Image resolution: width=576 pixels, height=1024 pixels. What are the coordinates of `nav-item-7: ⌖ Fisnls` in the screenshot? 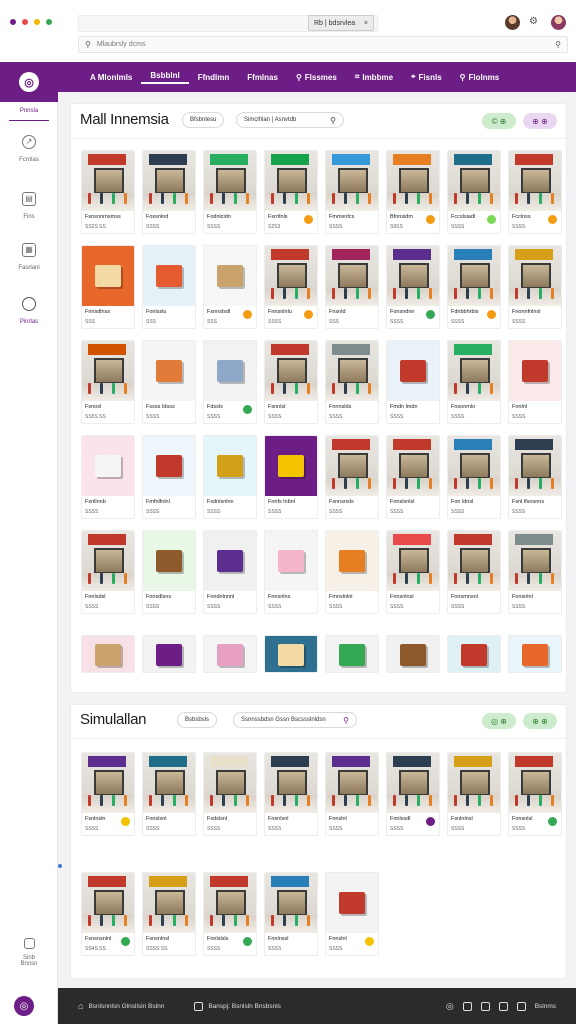 It's located at (426, 77).